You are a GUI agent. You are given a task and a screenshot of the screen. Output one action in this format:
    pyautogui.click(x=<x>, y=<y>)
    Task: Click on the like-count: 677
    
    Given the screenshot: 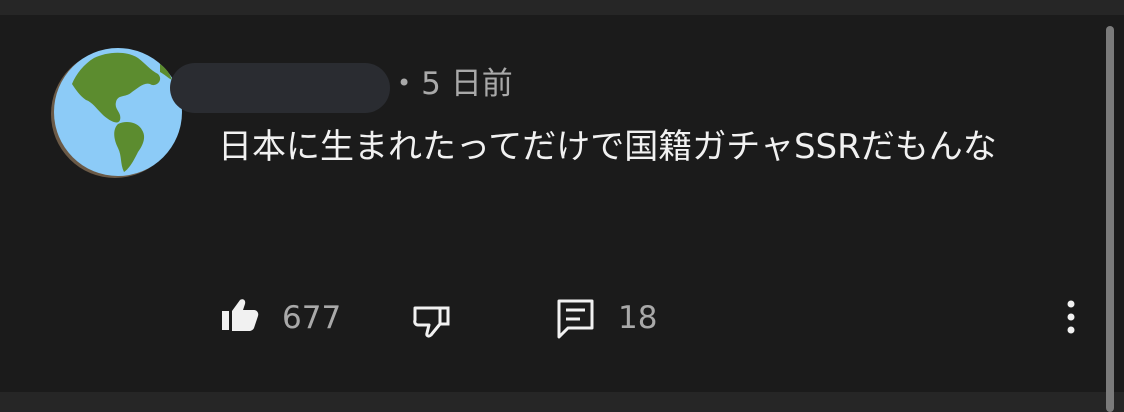 What is the action you would take?
    pyautogui.click(x=312, y=318)
    